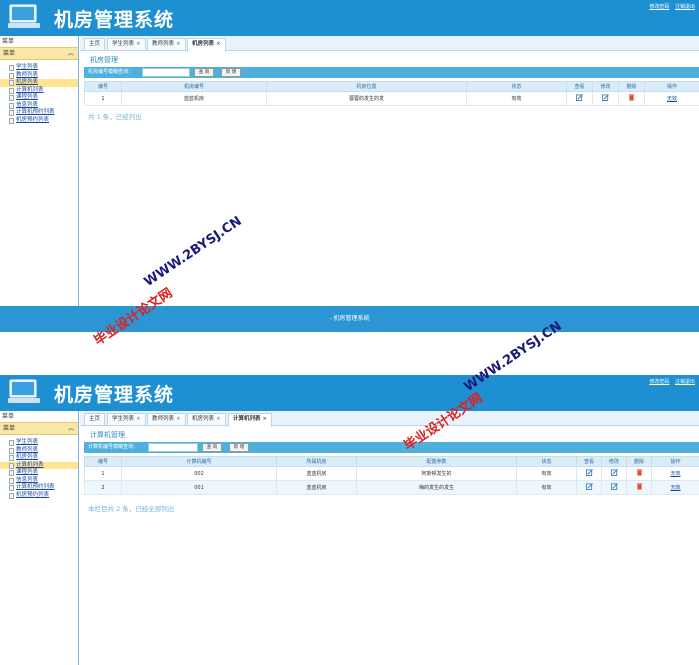  I want to click on column-header: 机房编号, so click(194, 86).